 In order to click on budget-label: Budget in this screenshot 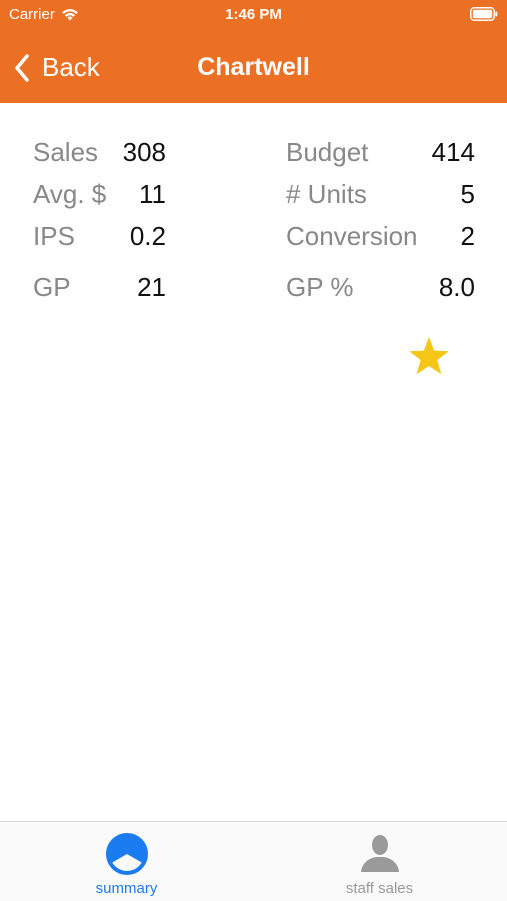, I will do `click(327, 152)`.